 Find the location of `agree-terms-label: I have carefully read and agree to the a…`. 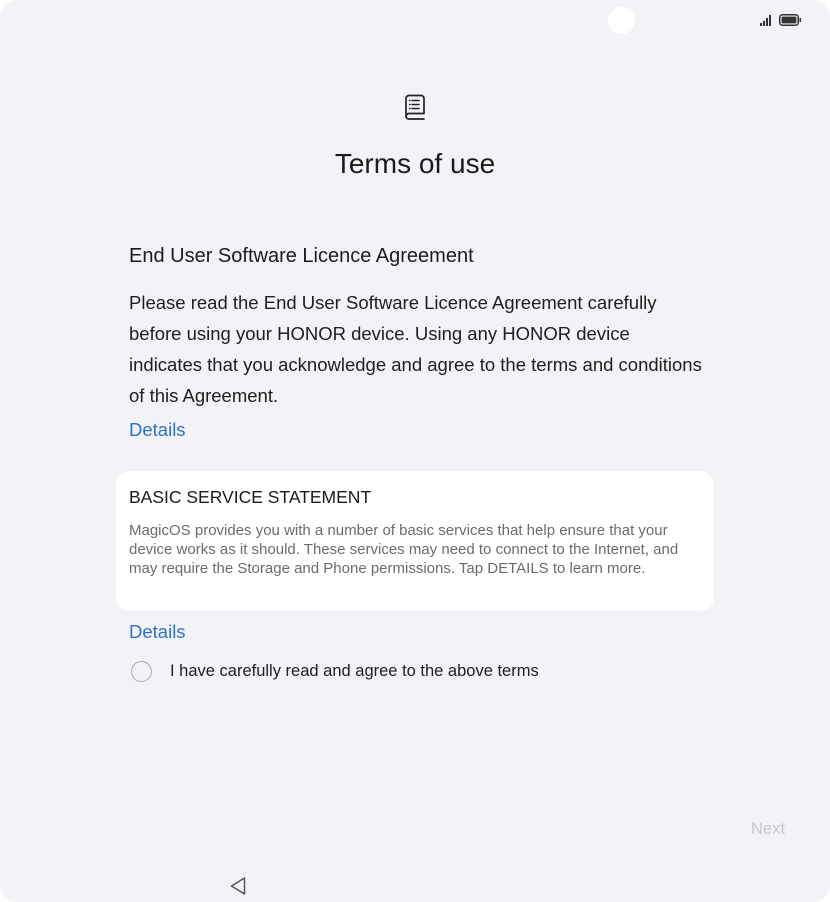

agree-terms-label: I have carefully read and agree to the a… is located at coordinates (354, 671).